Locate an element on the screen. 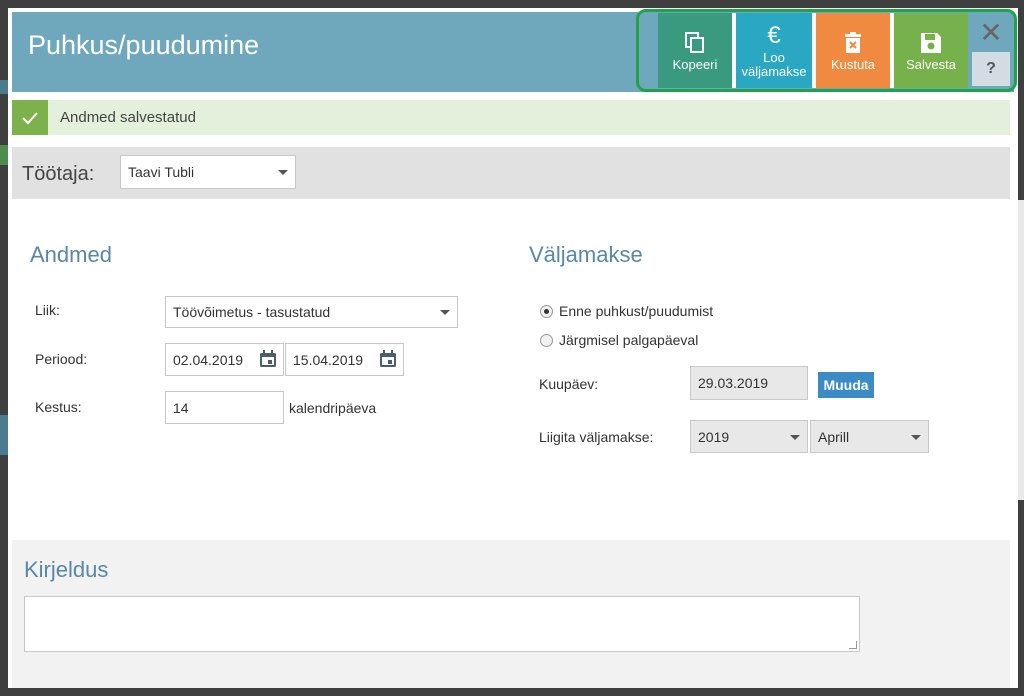 The height and width of the screenshot is (696, 1024). year-select: 2019 is located at coordinates (749, 436).